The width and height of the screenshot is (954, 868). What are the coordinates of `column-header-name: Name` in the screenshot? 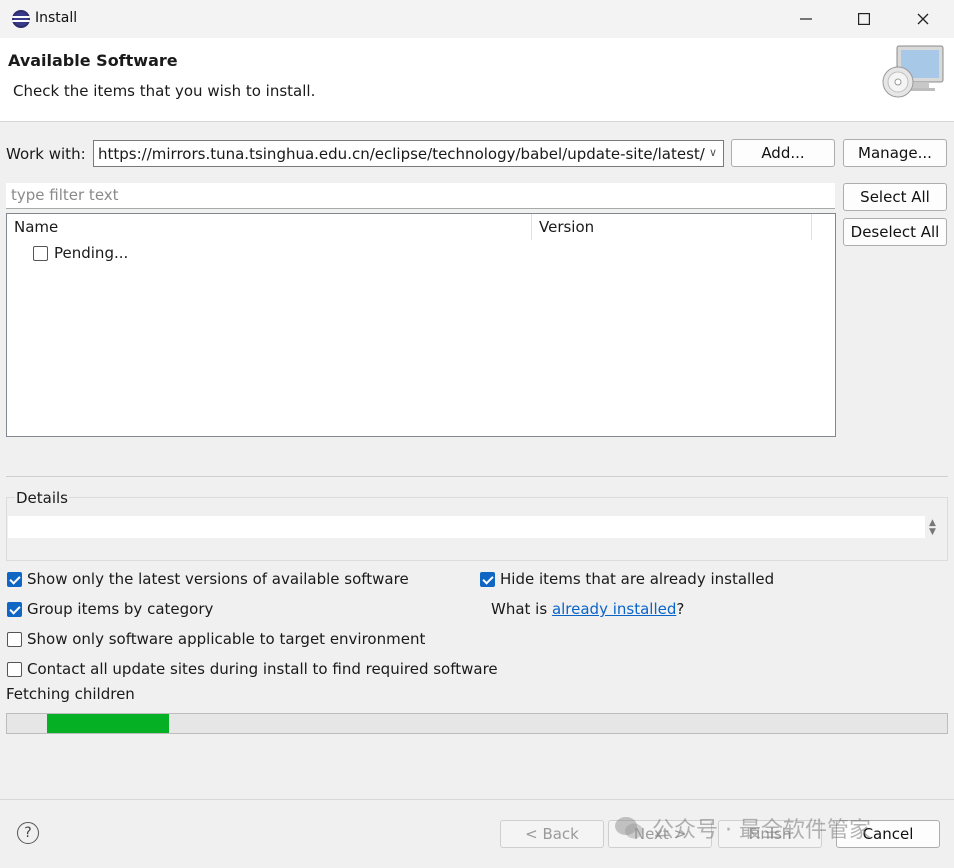 It's located at (269, 227).